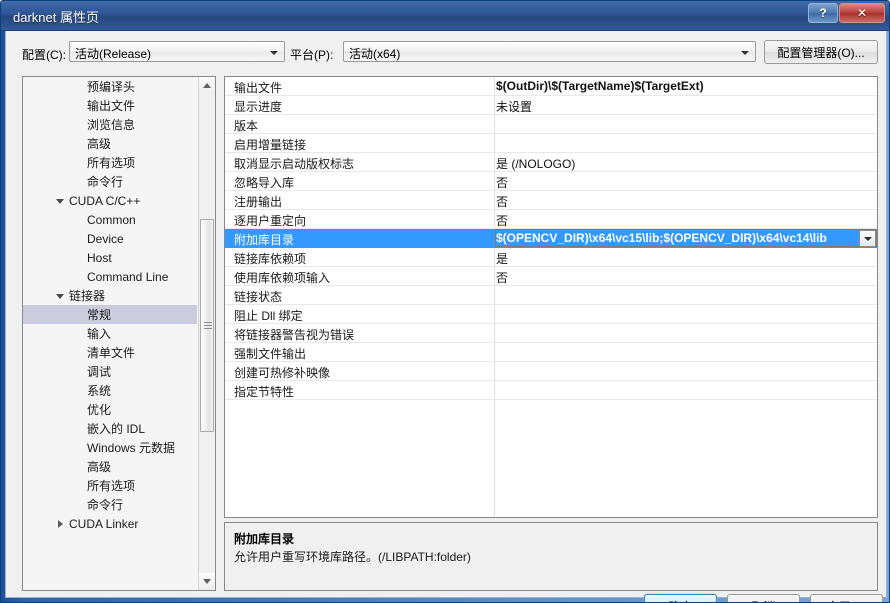 The width and height of the screenshot is (890, 603). I want to click on description-panel: 附加库目录 允许用户重写环境库路径。(/LIBPATH:folder), so click(551, 556).